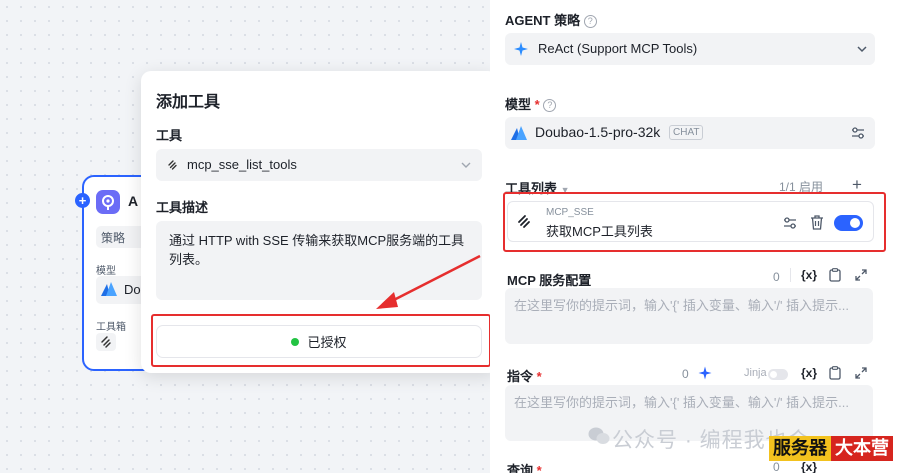 This screenshot has width=899, height=473. What do you see at coordinates (598, 132) in the screenshot?
I see `model-value: Doubao-1.5-pro-32k` at bounding box center [598, 132].